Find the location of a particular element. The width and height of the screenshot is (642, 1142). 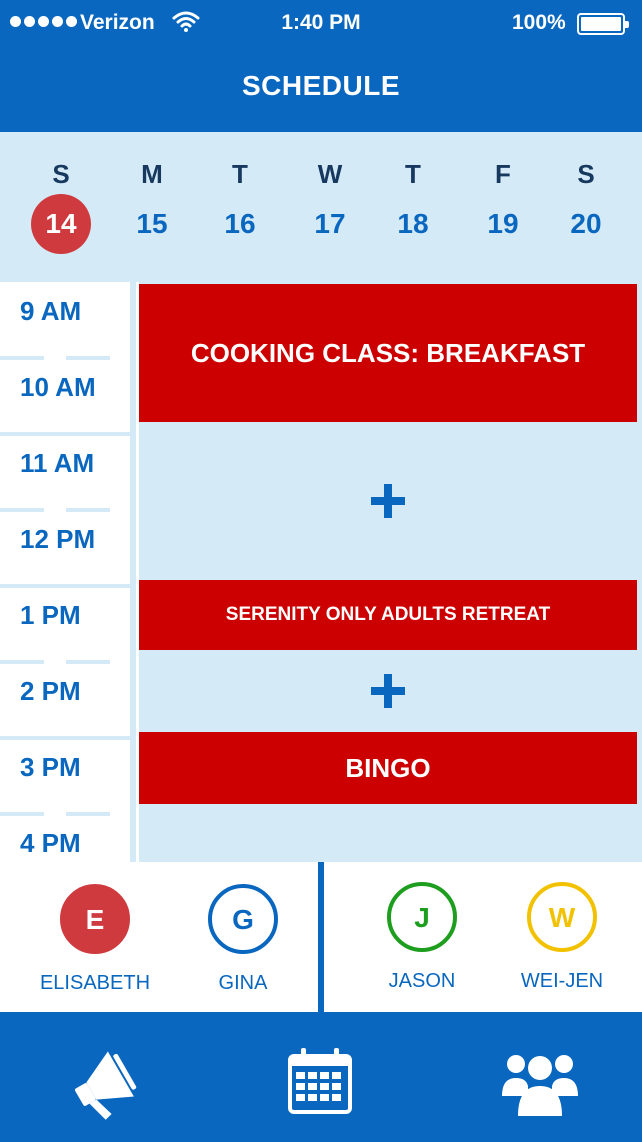

time-slot-12pm: 12 PM is located at coordinates (65, 549).